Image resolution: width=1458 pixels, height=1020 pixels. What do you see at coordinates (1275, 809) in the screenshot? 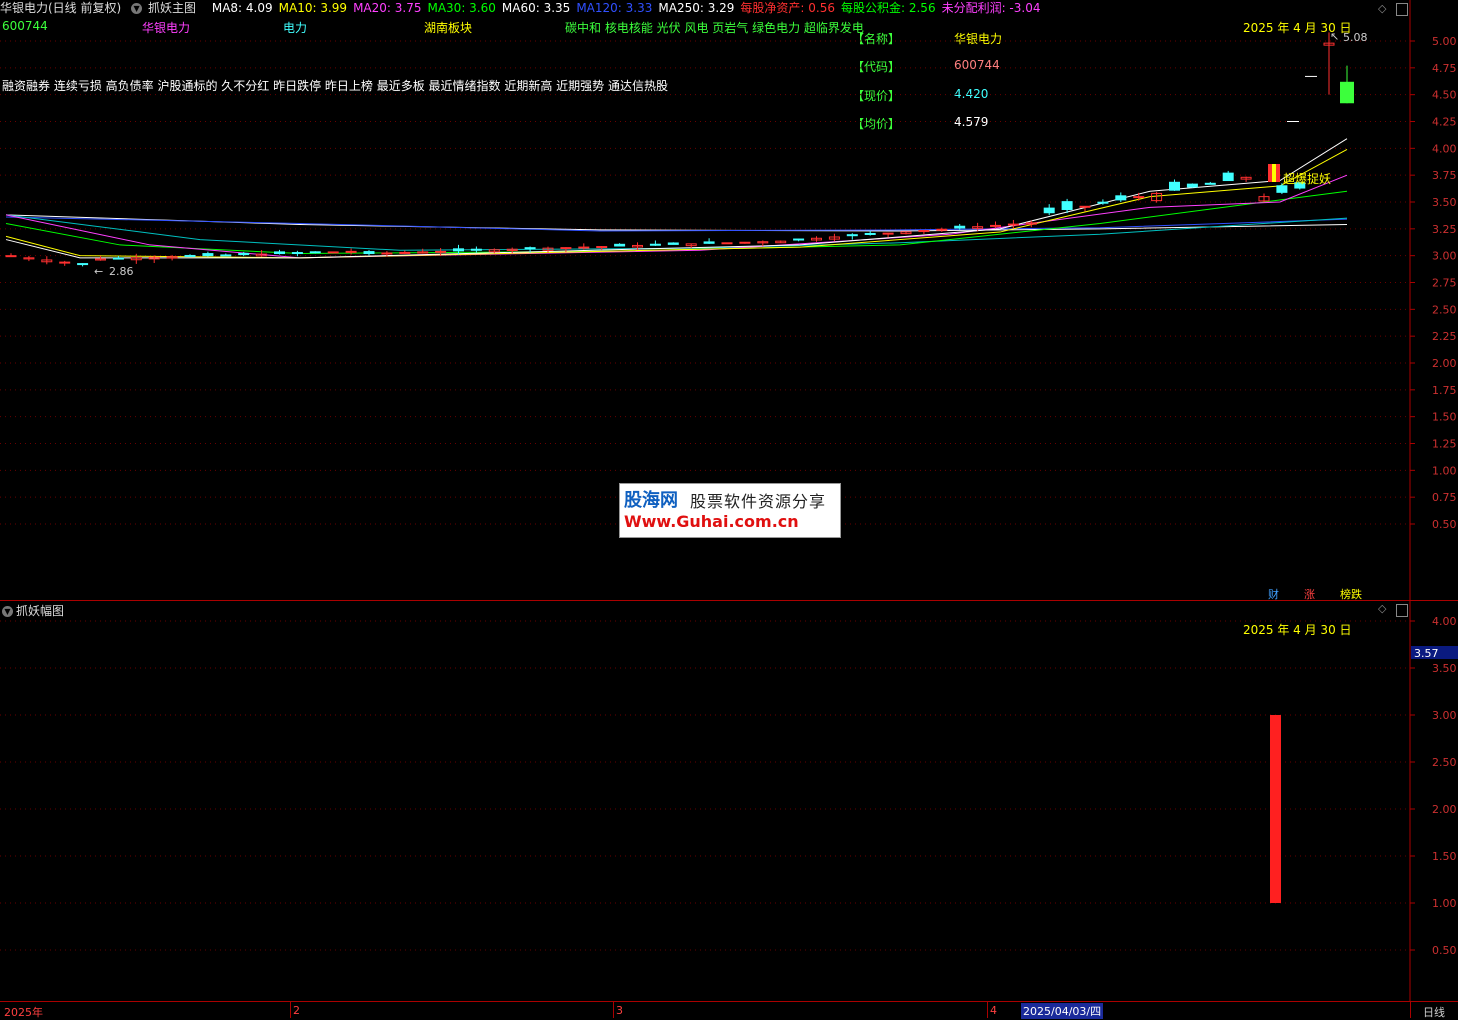
I see `sub-bar` at bounding box center [1275, 809].